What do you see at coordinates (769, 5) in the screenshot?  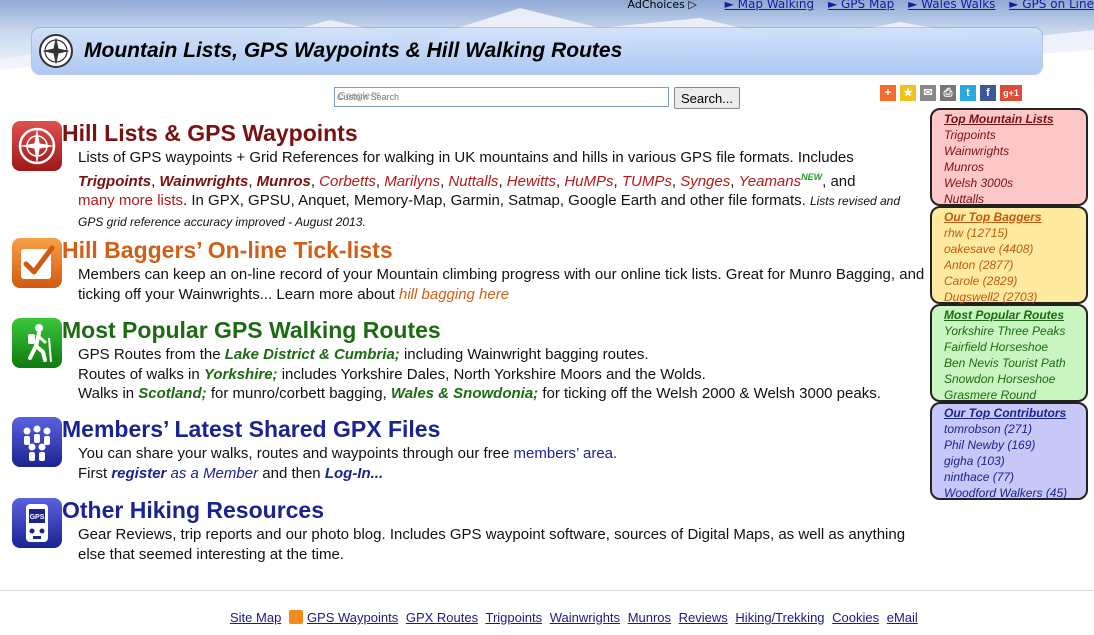 I see `ad-link-map-walking: ► Map Walking` at bounding box center [769, 5].